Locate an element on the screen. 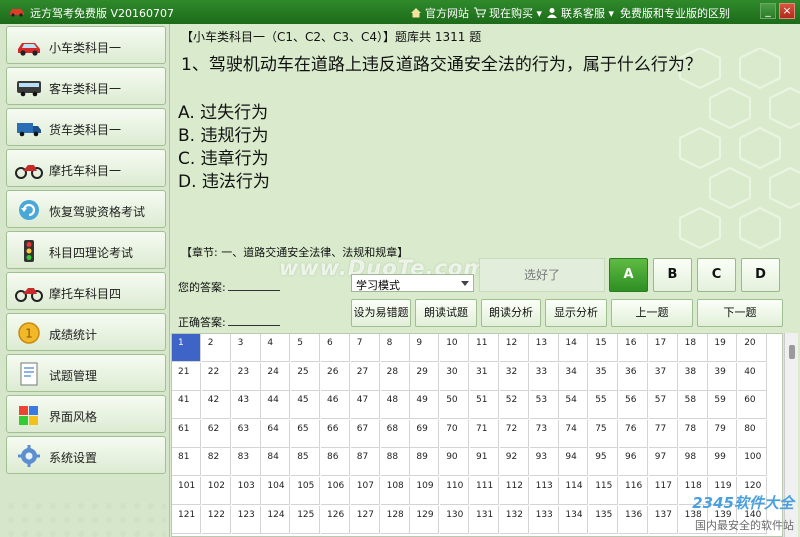  question-number-cell: 86 is located at coordinates (335, 462).